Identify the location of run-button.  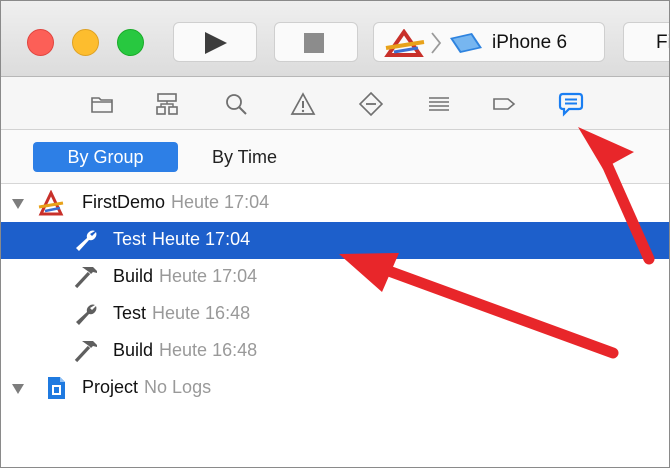
(215, 42).